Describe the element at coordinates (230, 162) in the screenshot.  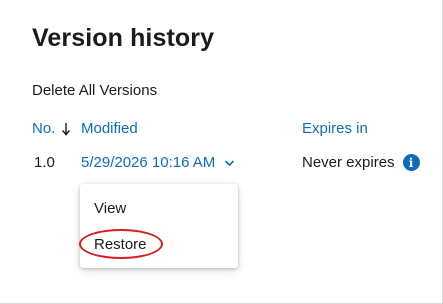
I see `chevron-down-icon` at that location.